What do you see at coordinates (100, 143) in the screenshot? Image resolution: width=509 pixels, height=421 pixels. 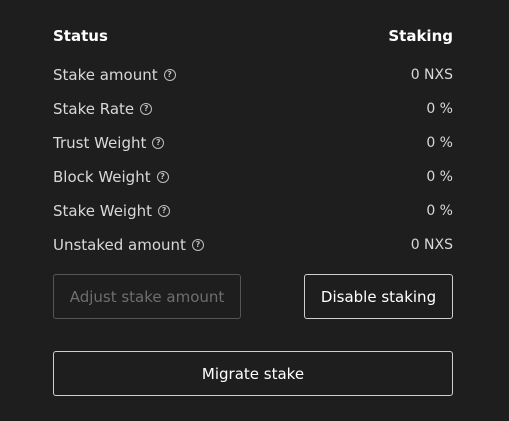 I see `trust-weight-text: Trust Weight` at bounding box center [100, 143].